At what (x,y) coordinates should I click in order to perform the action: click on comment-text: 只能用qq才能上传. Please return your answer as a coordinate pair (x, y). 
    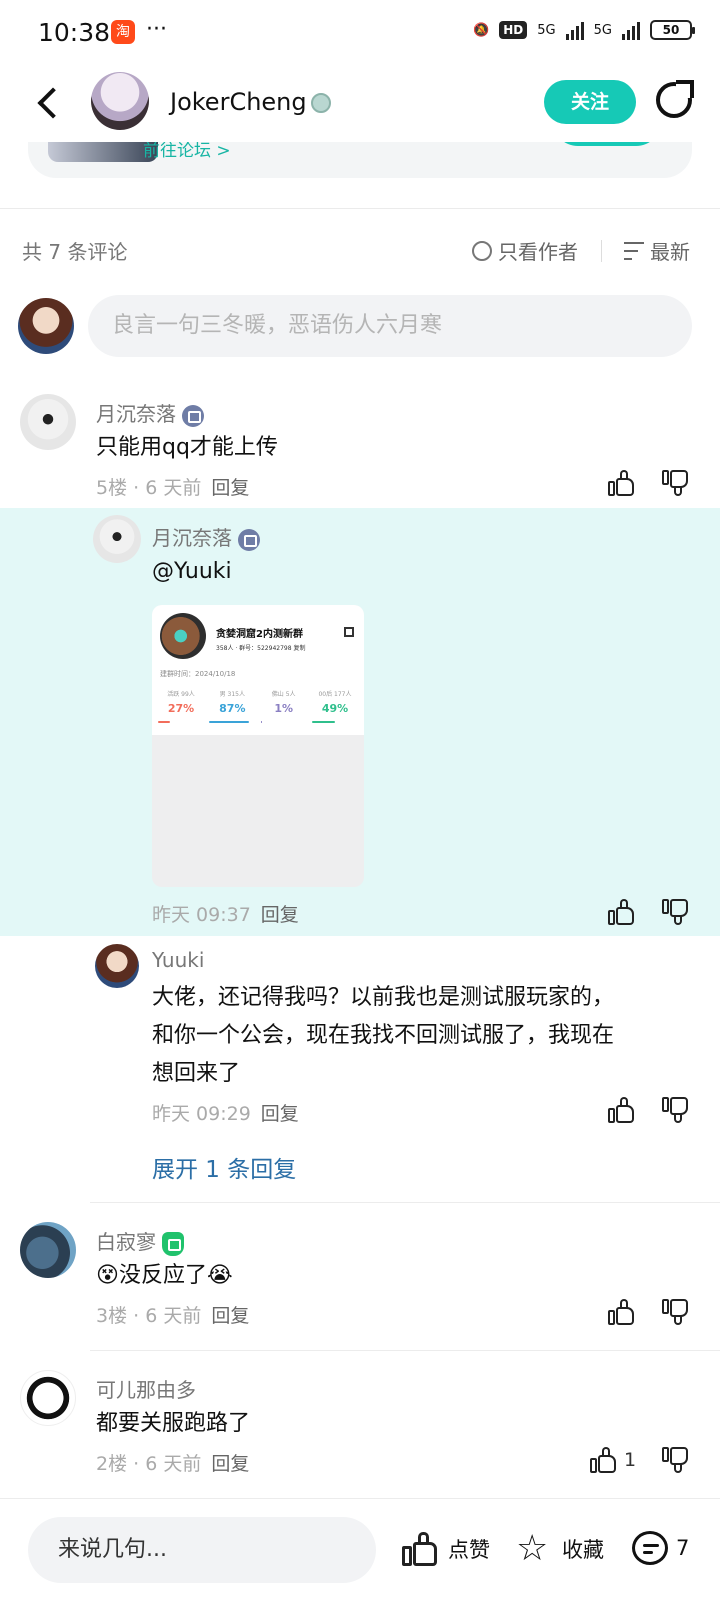
    Looking at the image, I should click on (187, 447).